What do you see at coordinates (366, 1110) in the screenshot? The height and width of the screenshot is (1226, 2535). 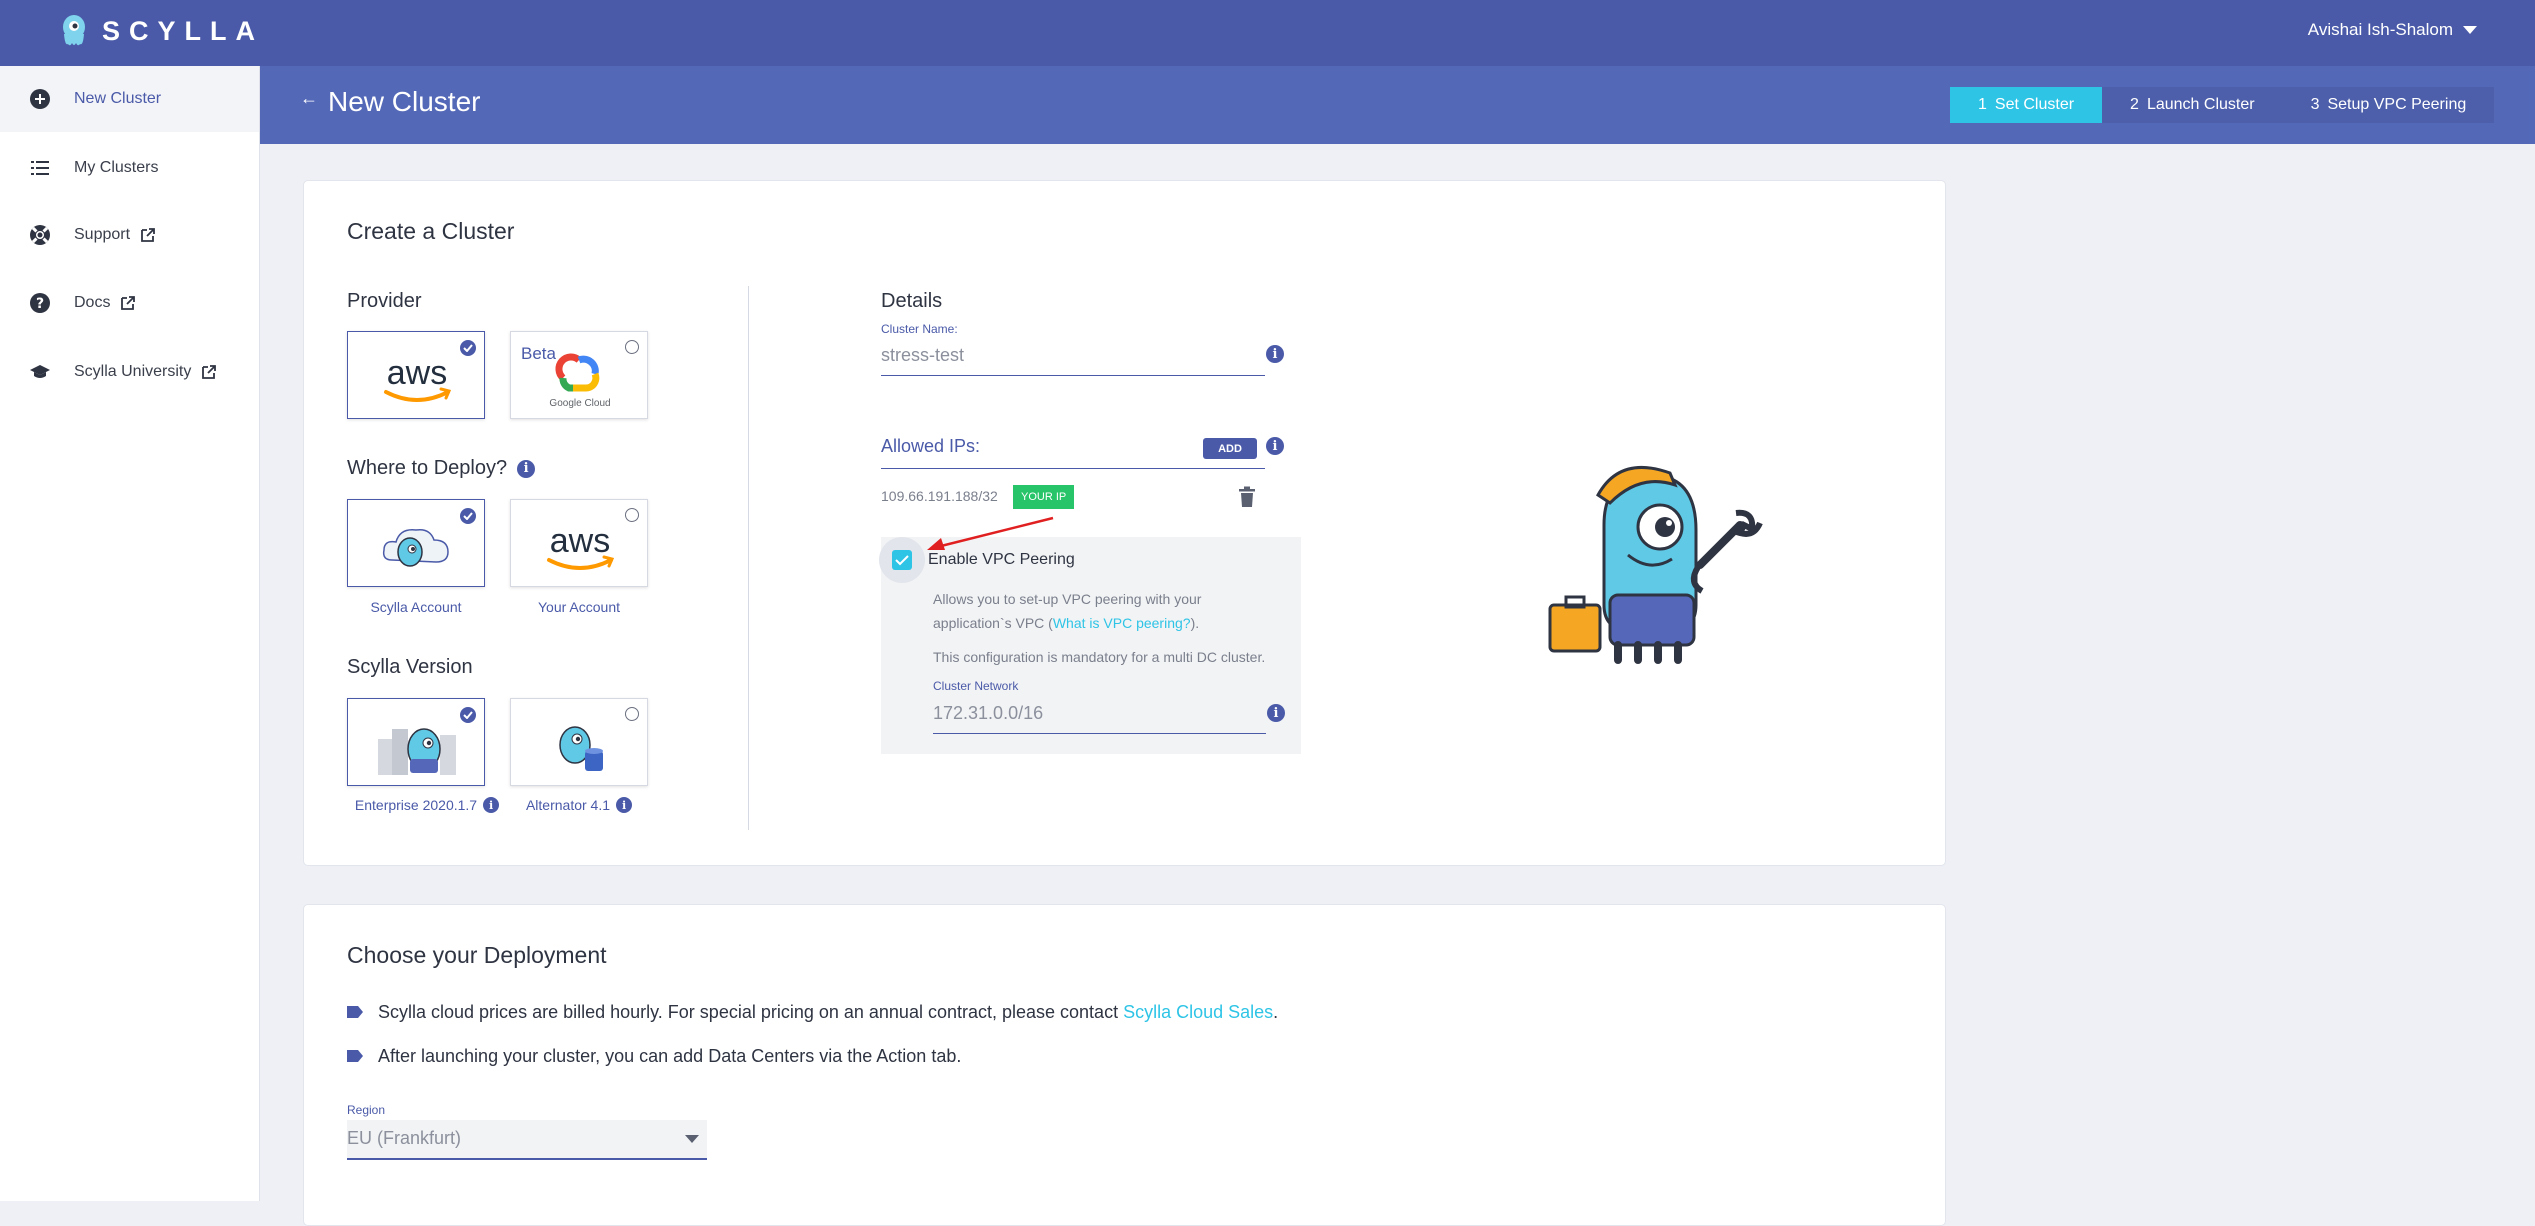 I see `region-label: Region` at bounding box center [366, 1110].